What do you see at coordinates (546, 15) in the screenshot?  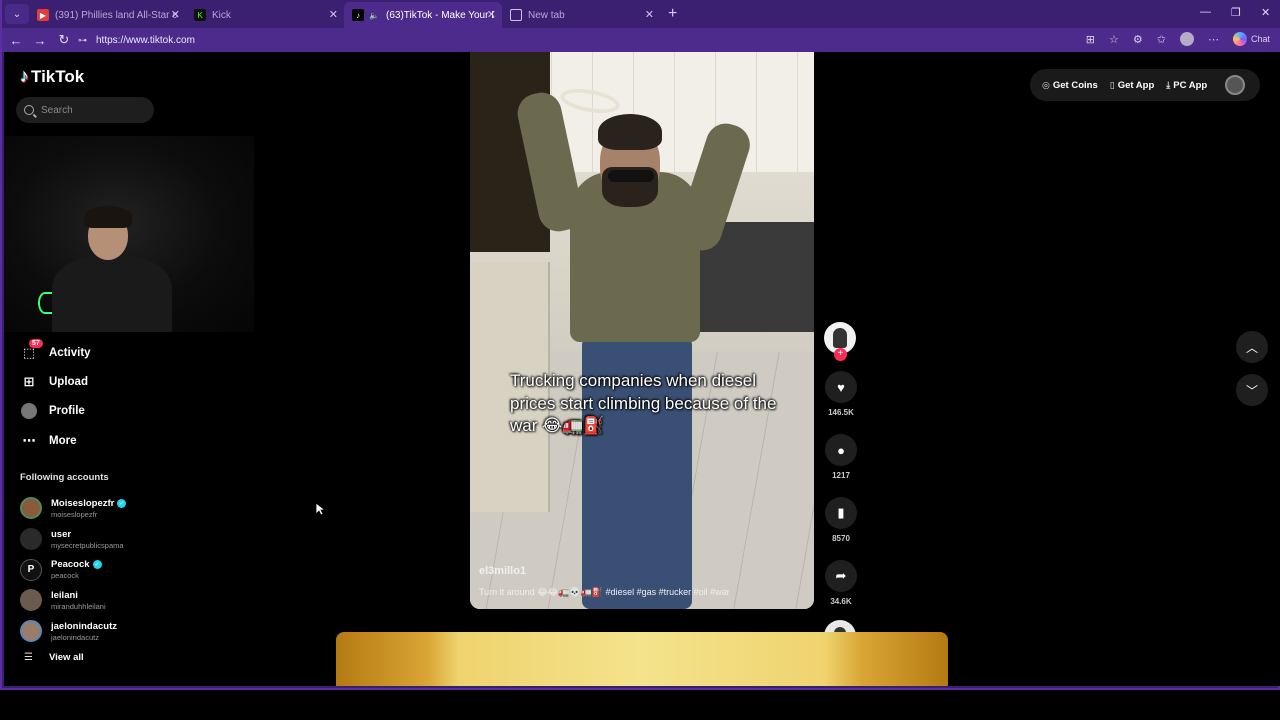 I see `tab-title: New tab` at bounding box center [546, 15].